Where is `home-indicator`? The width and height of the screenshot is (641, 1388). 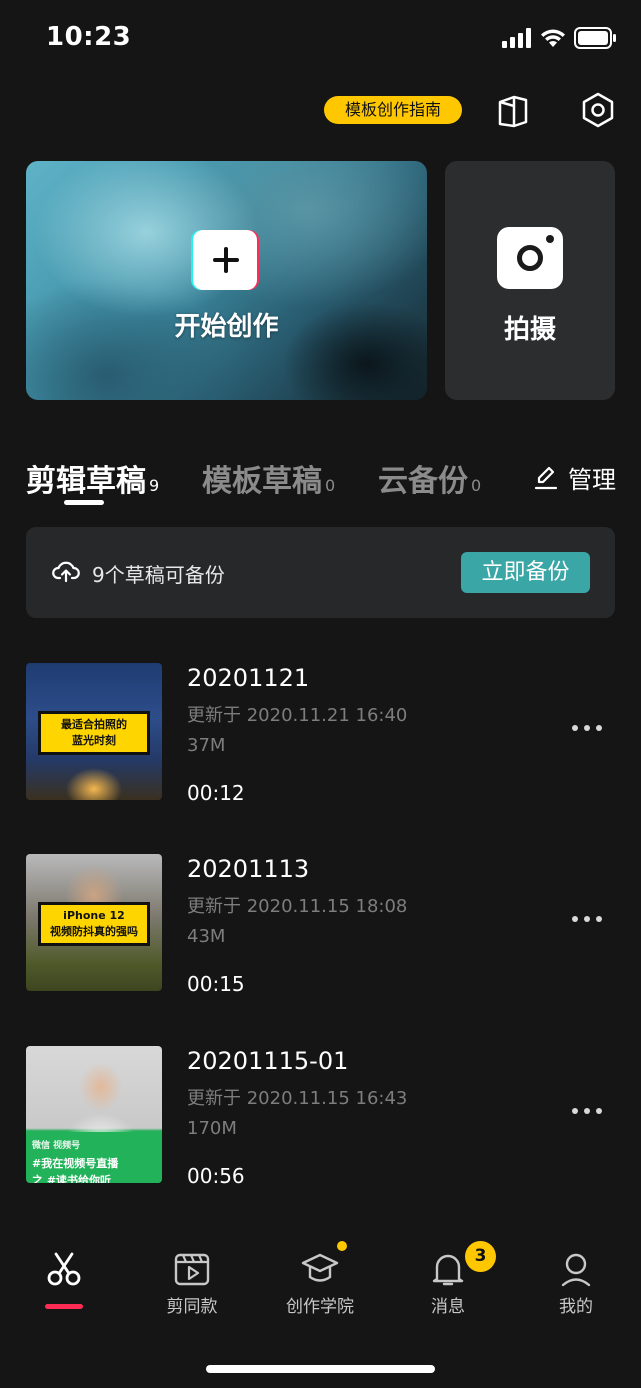 home-indicator is located at coordinates (320, 1369).